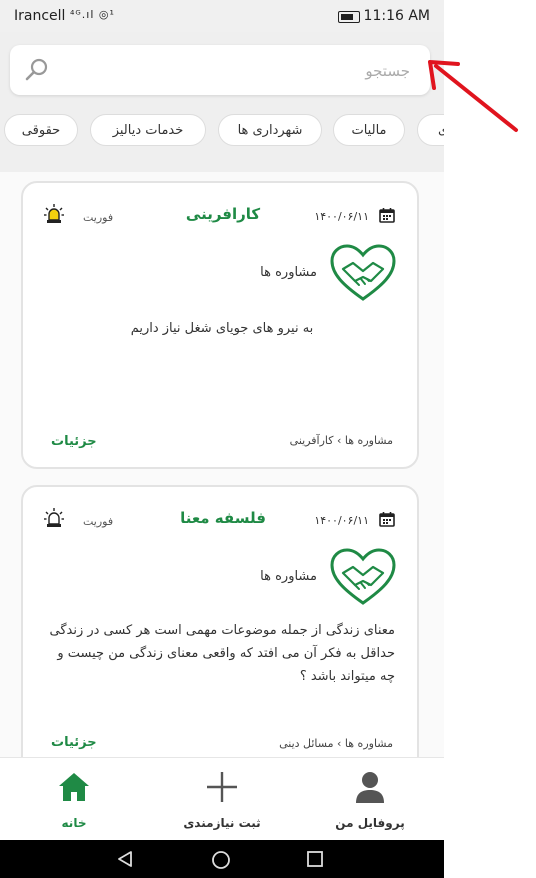  Describe the element at coordinates (41, 130) in the screenshot. I see `chip-legal: حقوقی` at that location.